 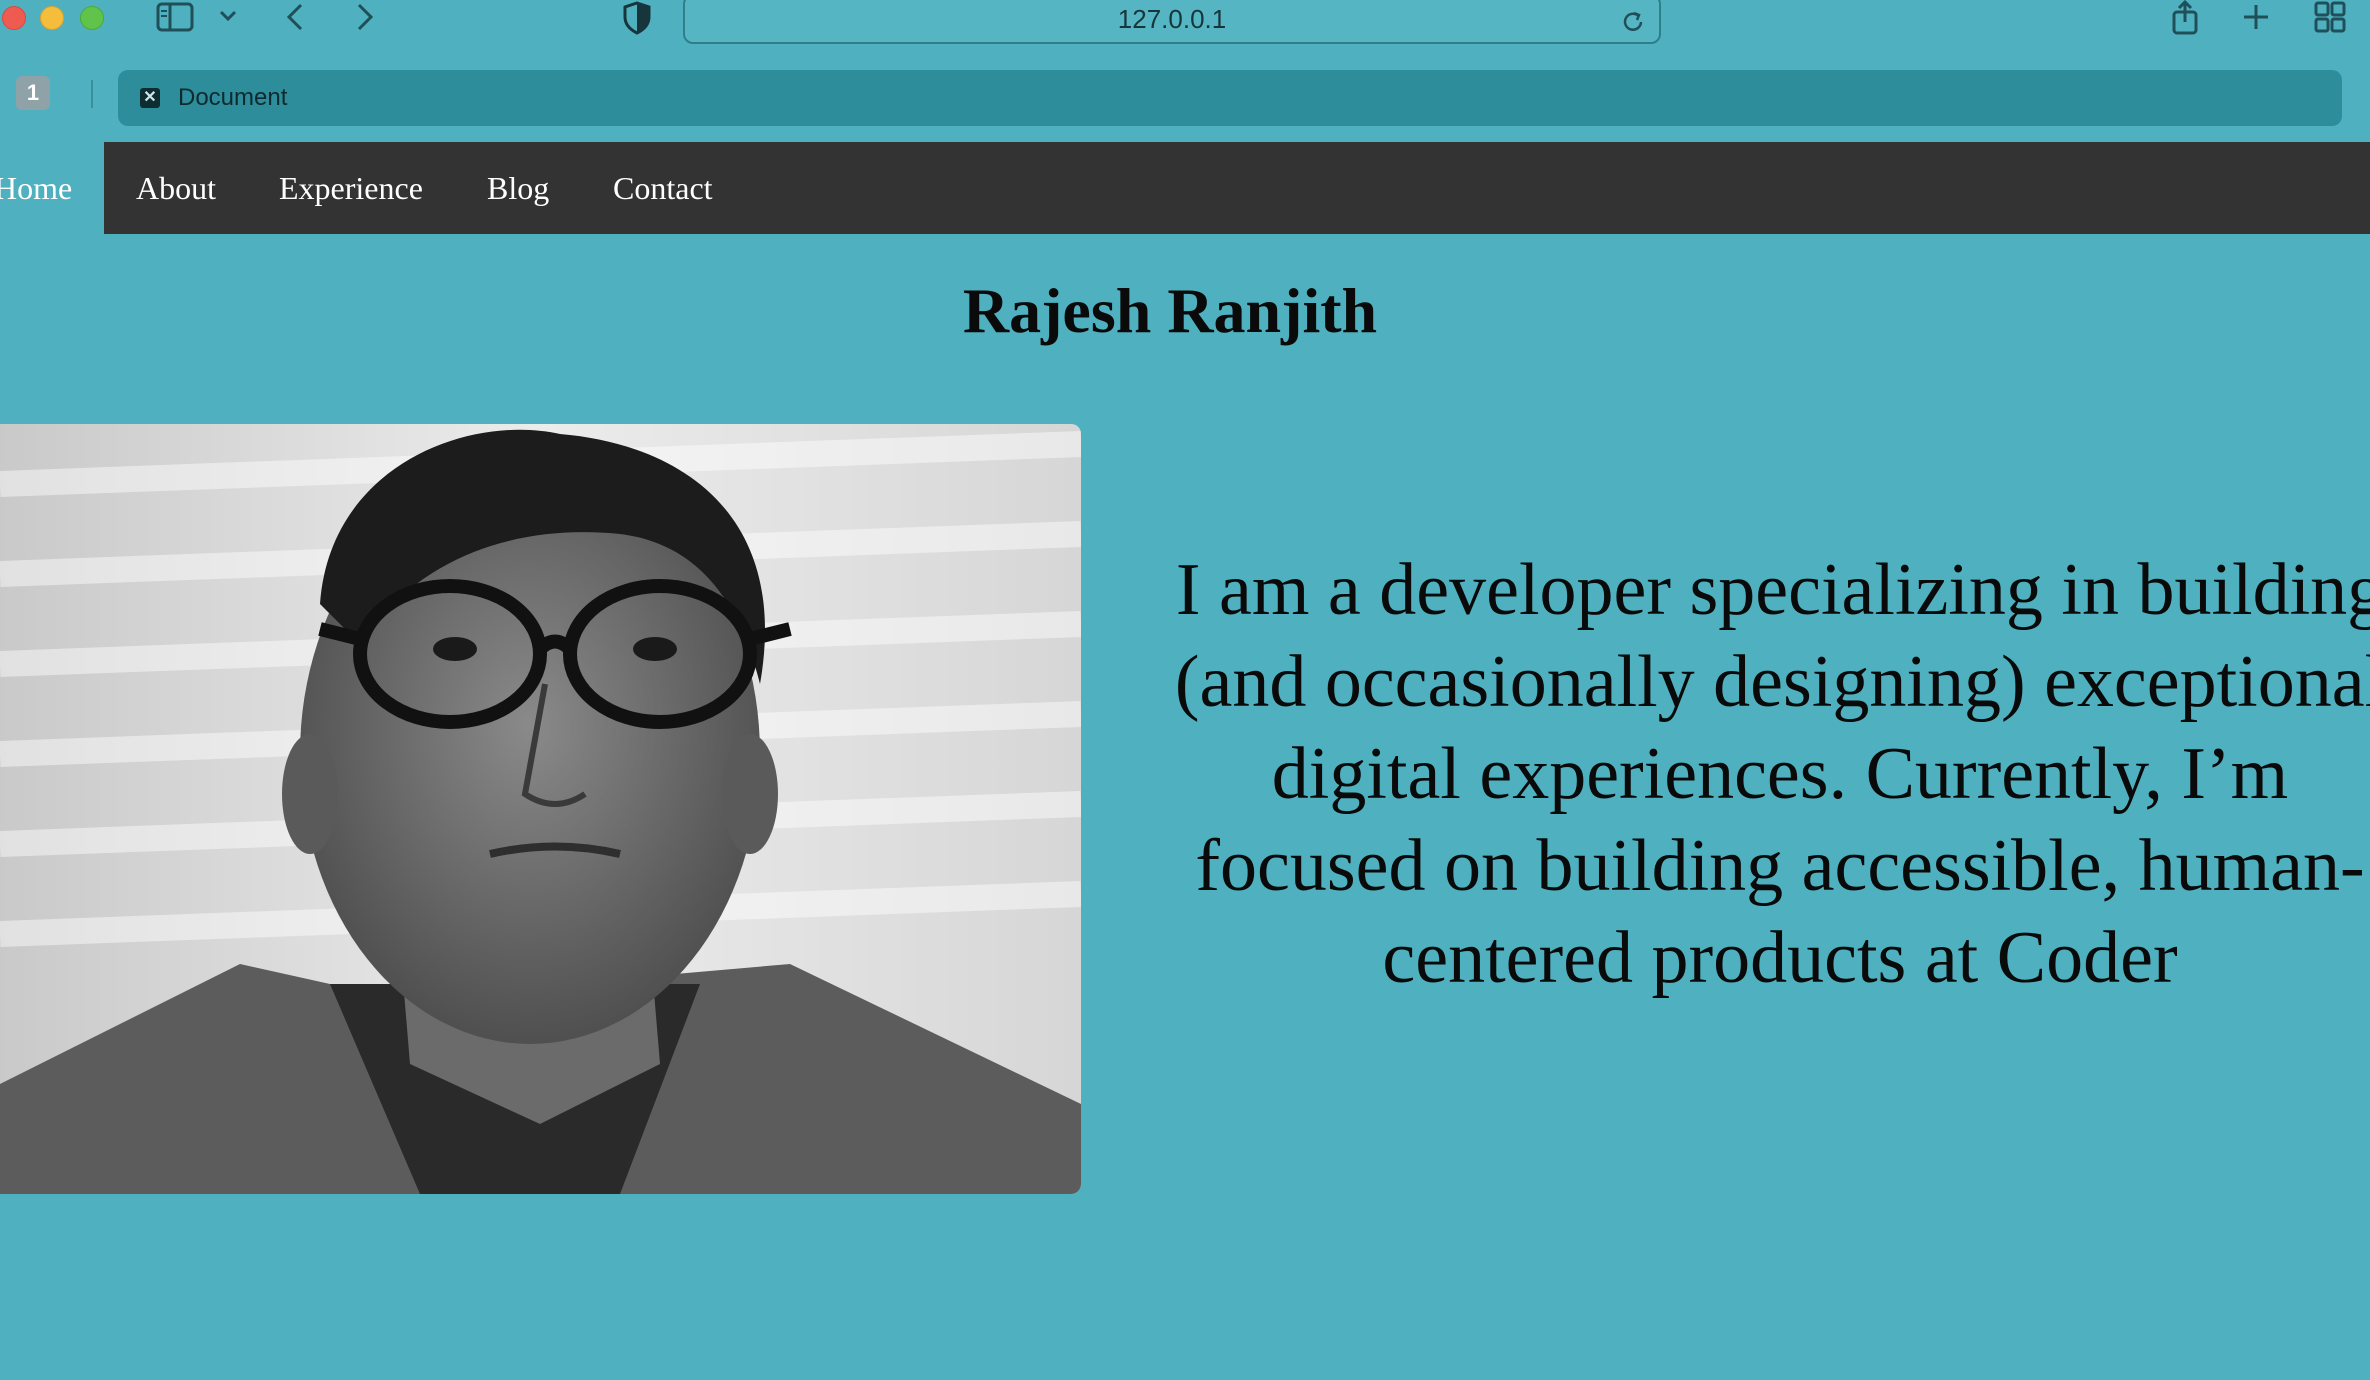 I want to click on back-icon, so click(x=295, y=17).